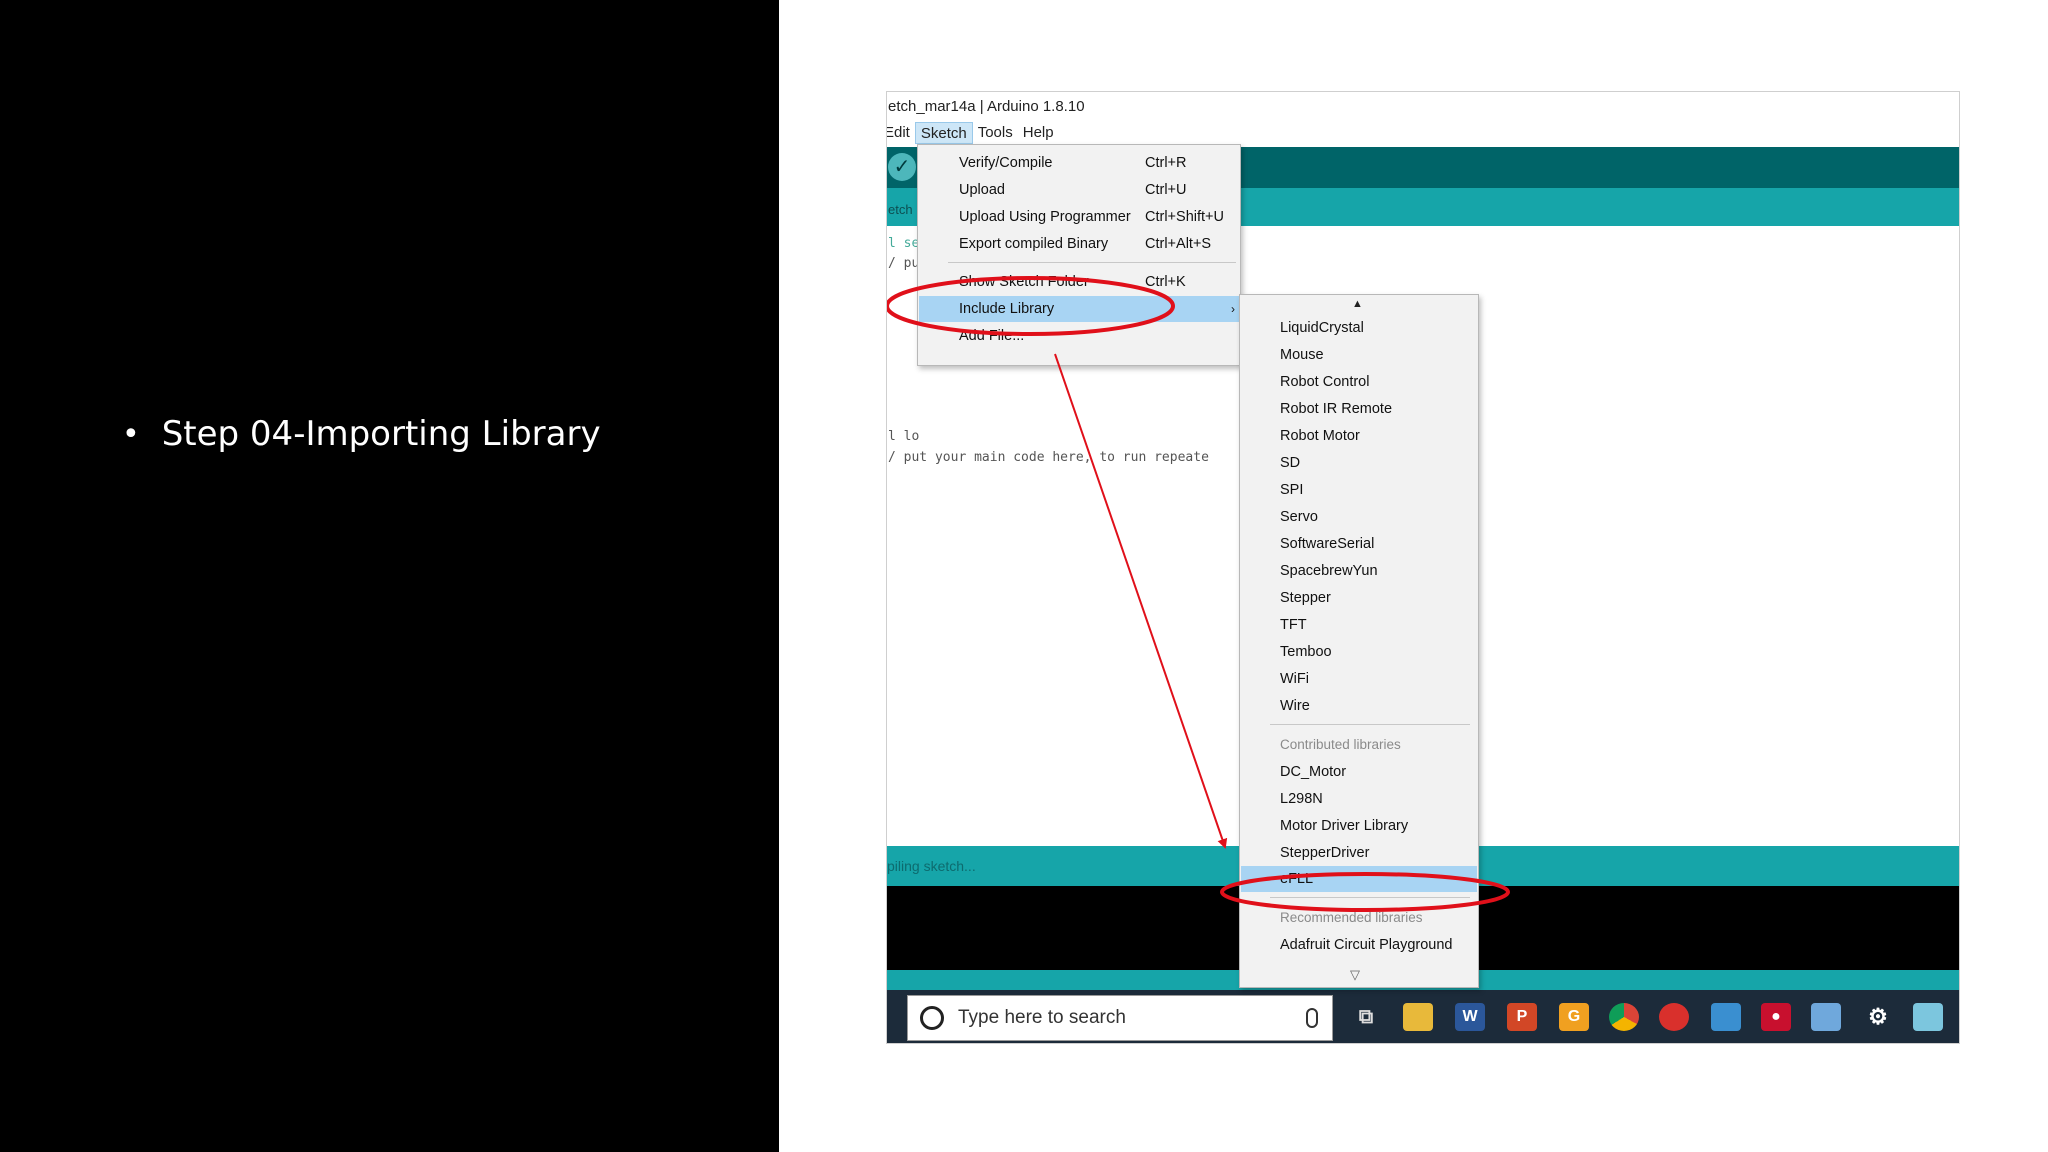 Image resolution: width=2048 pixels, height=1152 pixels. Describe the element at coordinates (1878, 1017) in the screenshot. I see `settings-icon: ⚙` at that location.